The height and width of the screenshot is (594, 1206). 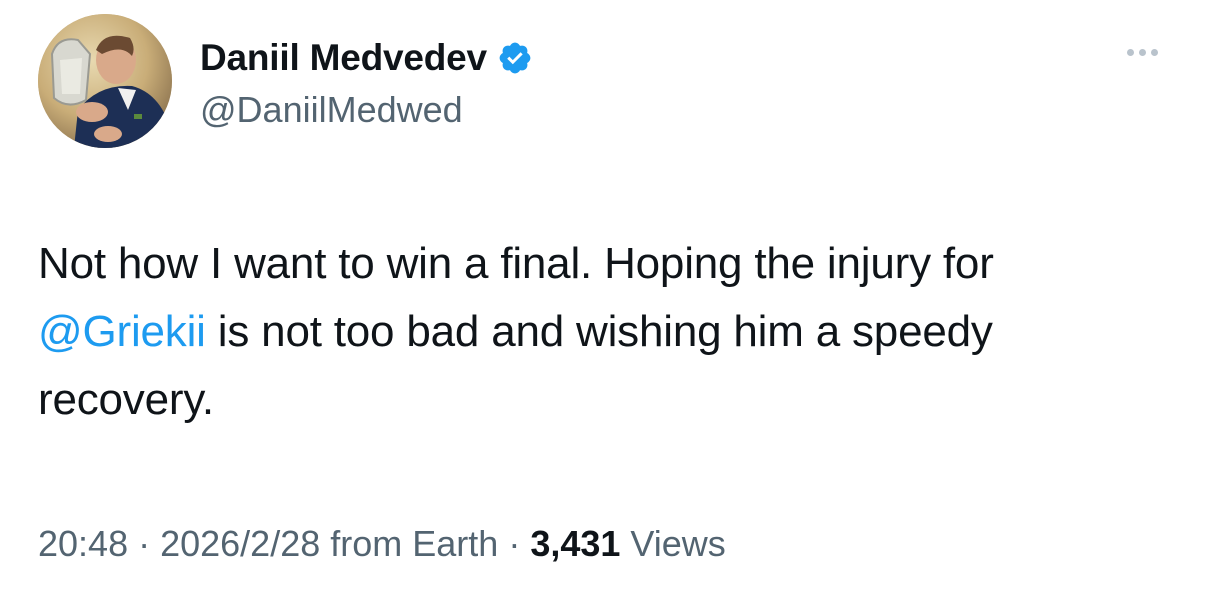 I want to click on more-options-icon, so click(x=1142, y=52).